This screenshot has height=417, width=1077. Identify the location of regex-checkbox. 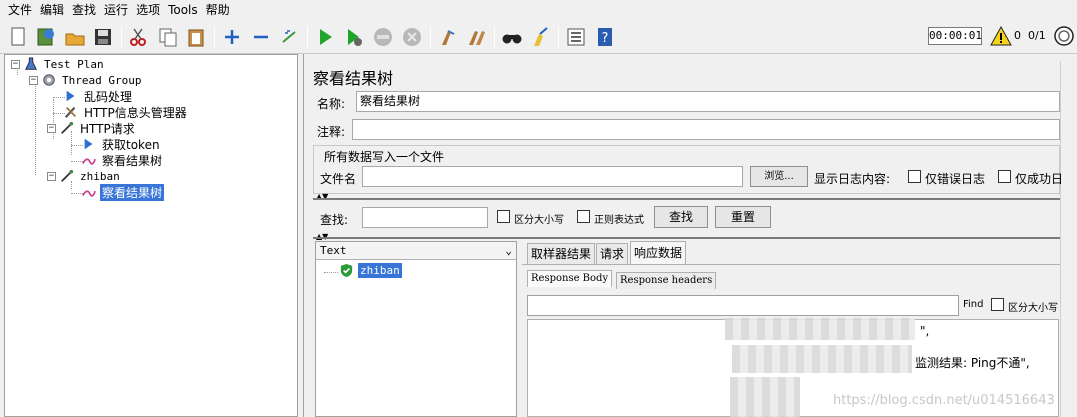
(583, 216).